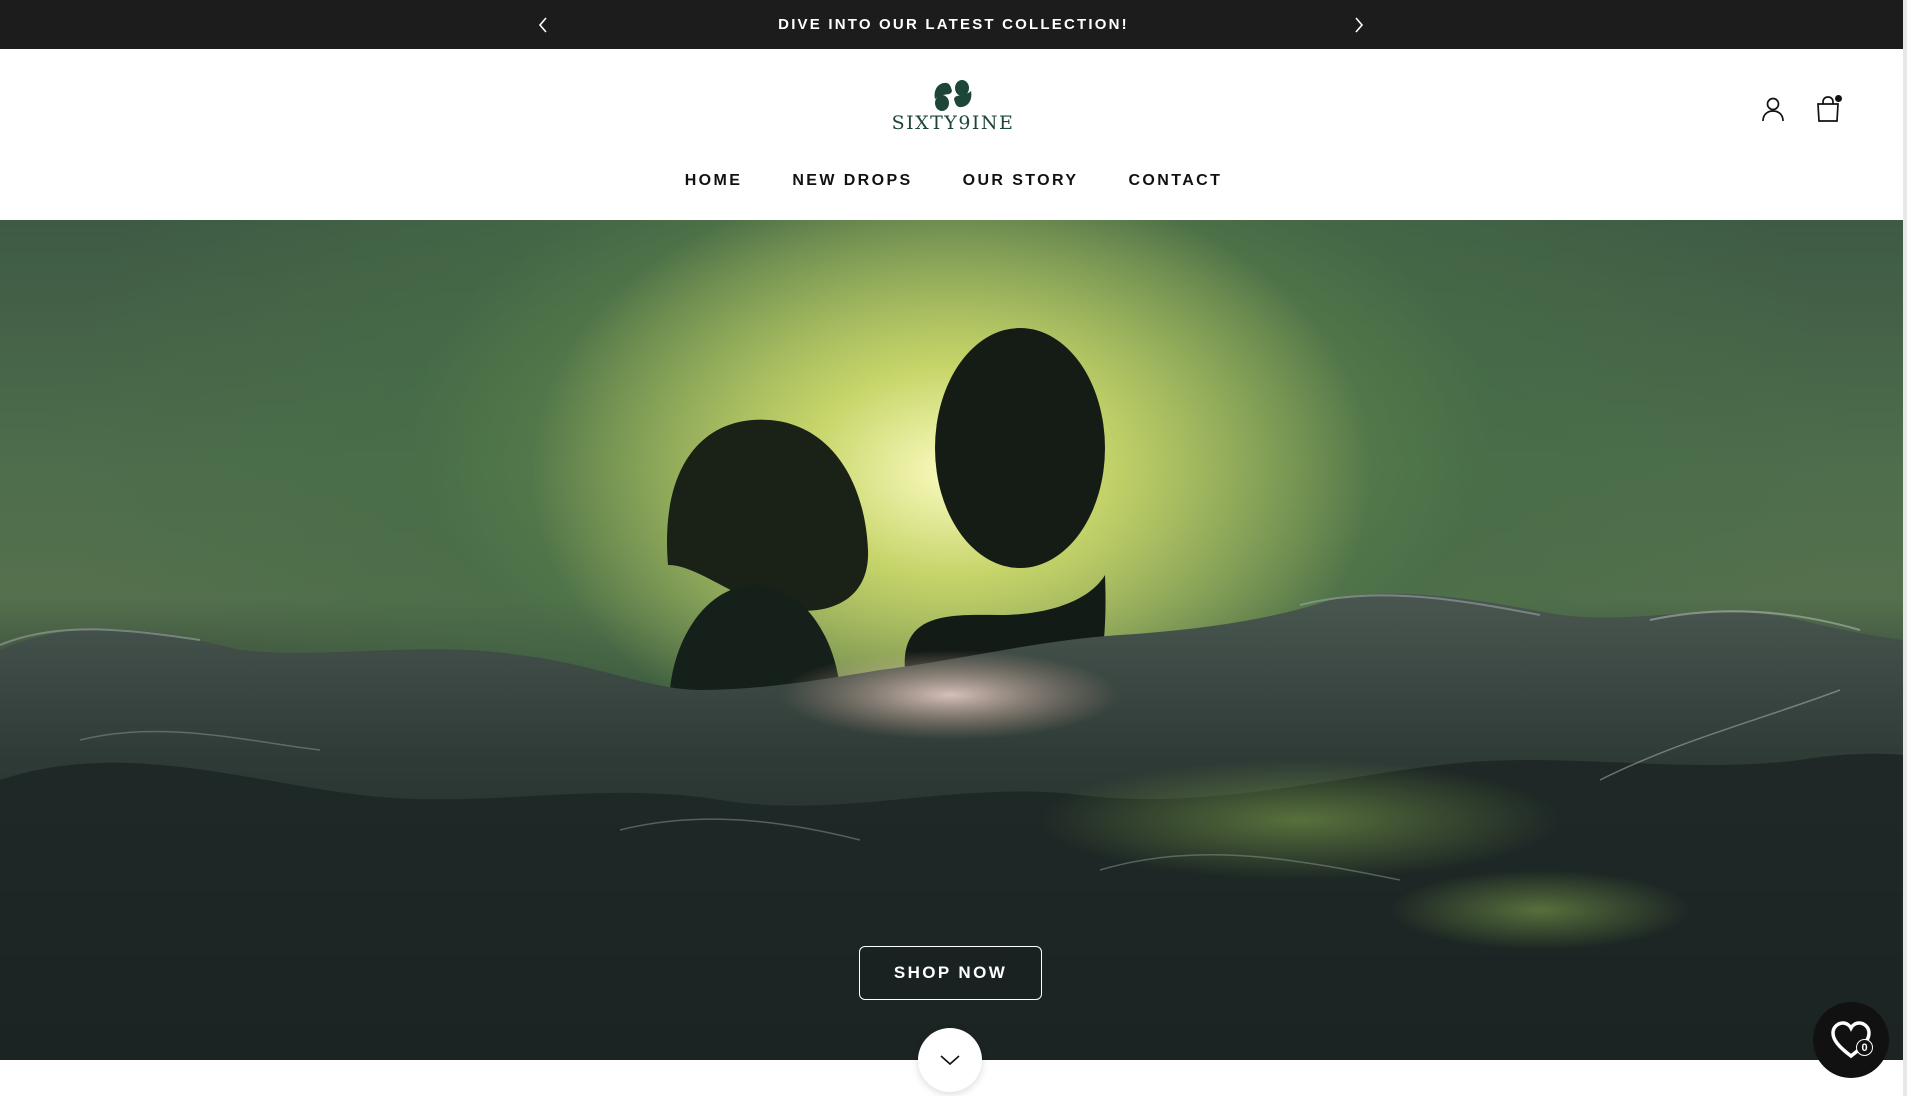 The image size is (1907, 1096). Describe the element at coordinates (953, 183) in the screenshot. I see `main-nav: HOME NEW DROPS OUR STORY CONTACT` at that location.